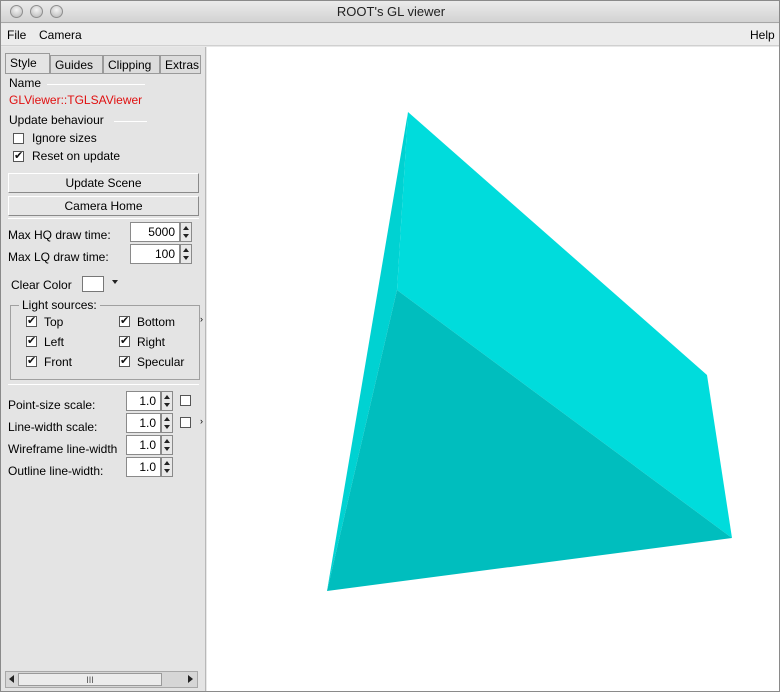 The width and height of the screenshot is (780, 692). I want to click on light-bottom-checkbox, so click(124, 320).